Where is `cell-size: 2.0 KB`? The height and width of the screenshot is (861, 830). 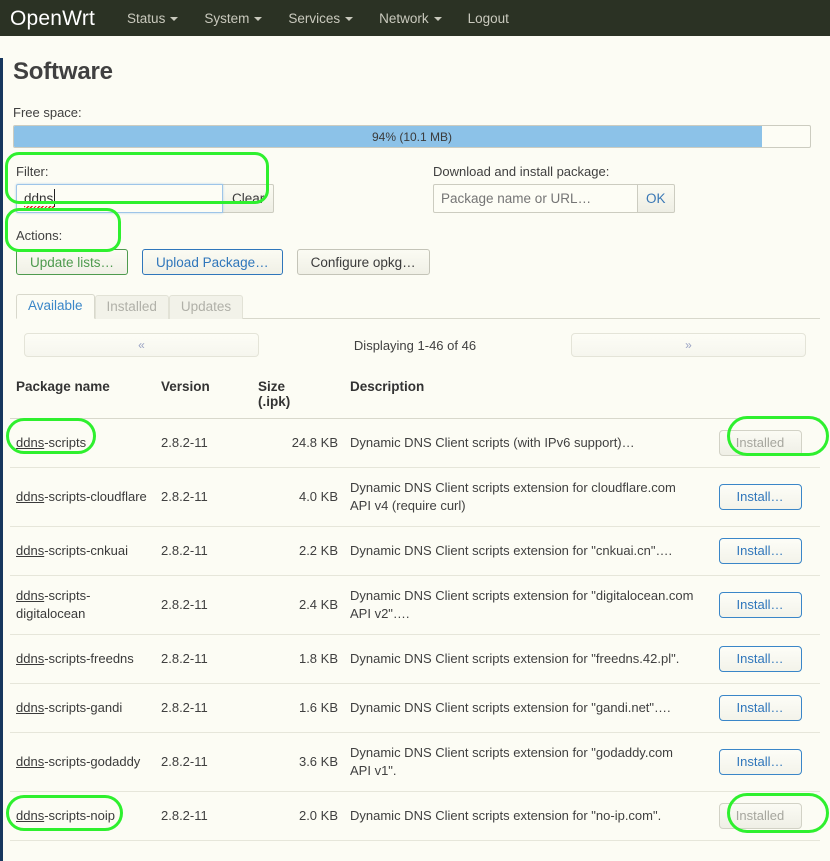
cell-size: 2.0 KB is located at coordinates (298, 816).